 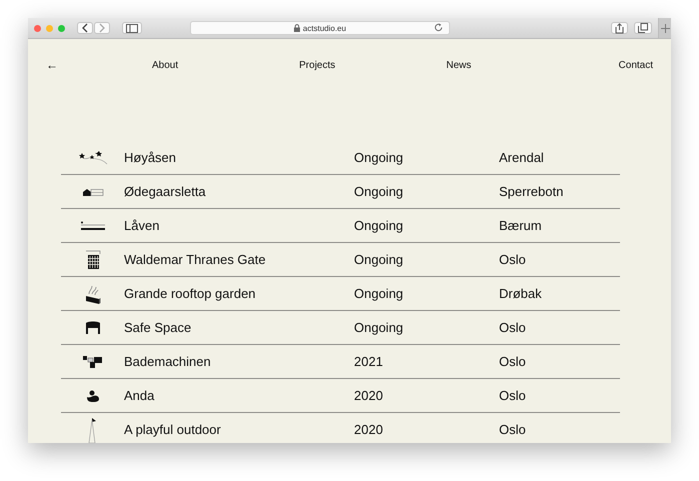 I want to click on nav-link: About, so click(x=165, y=65).